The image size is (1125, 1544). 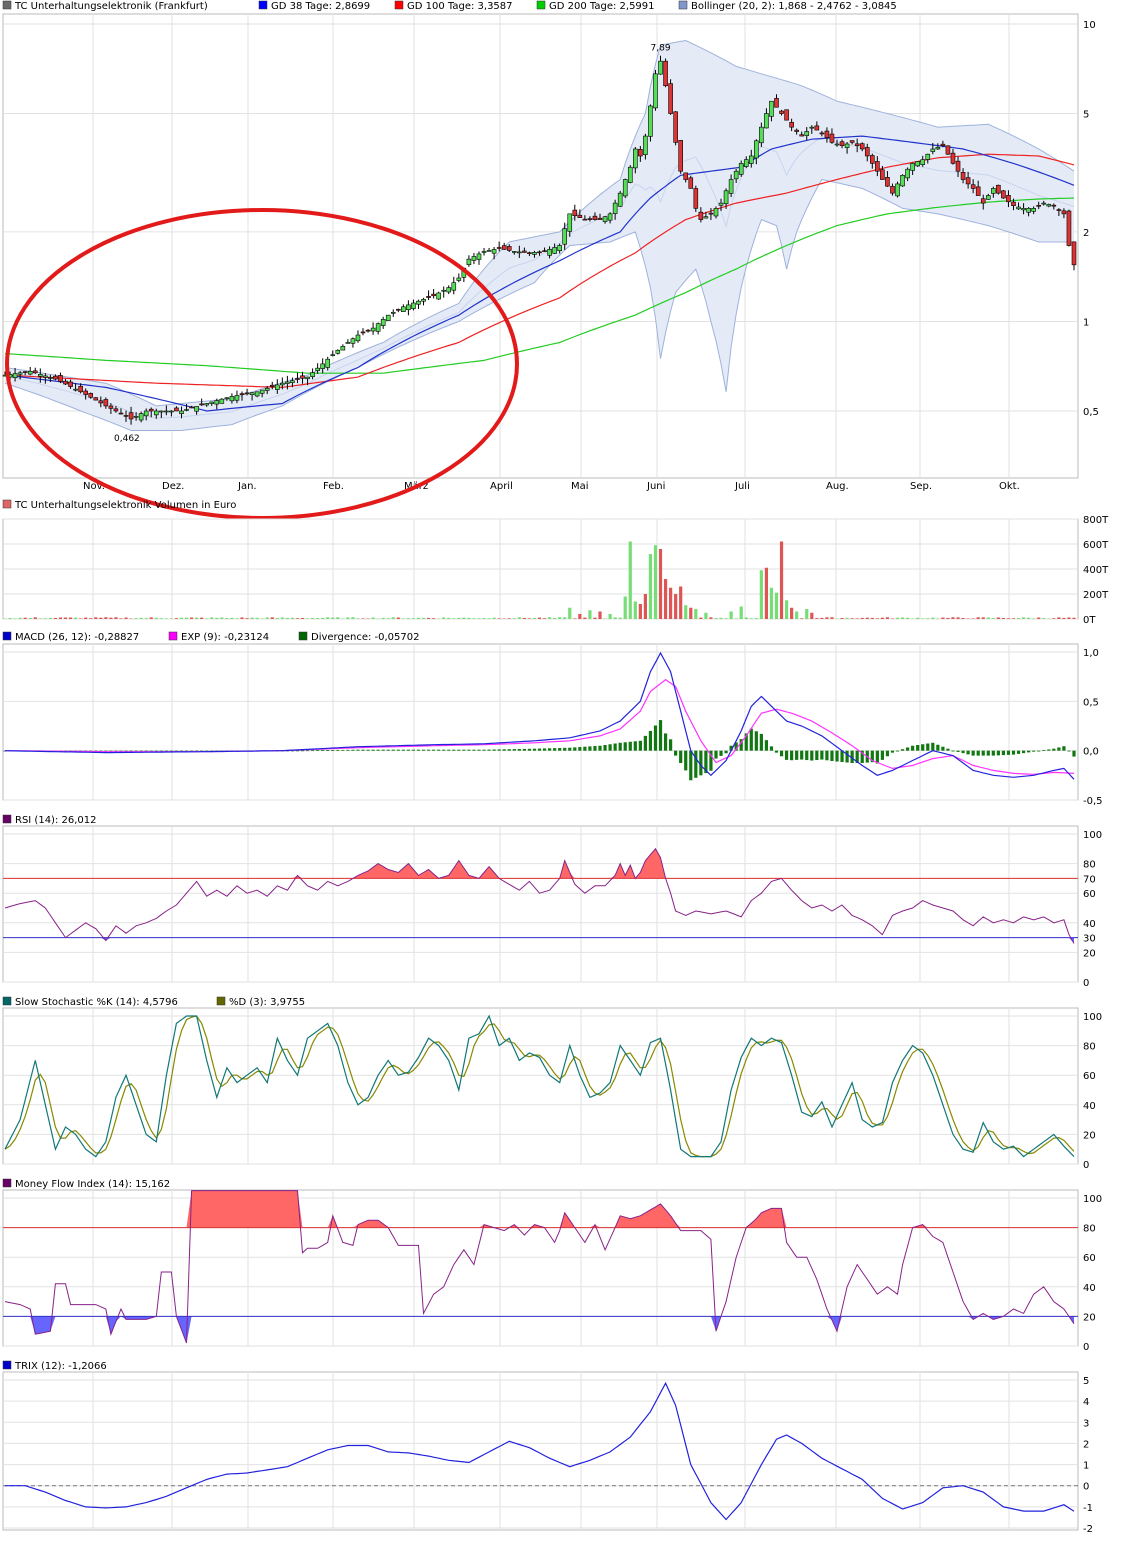 What do you see at coordinates (77, 637) in the screenshot?
I see `macd-legend-label: MACD (26, 12): -0,28827` at bounding box center [77, 637].